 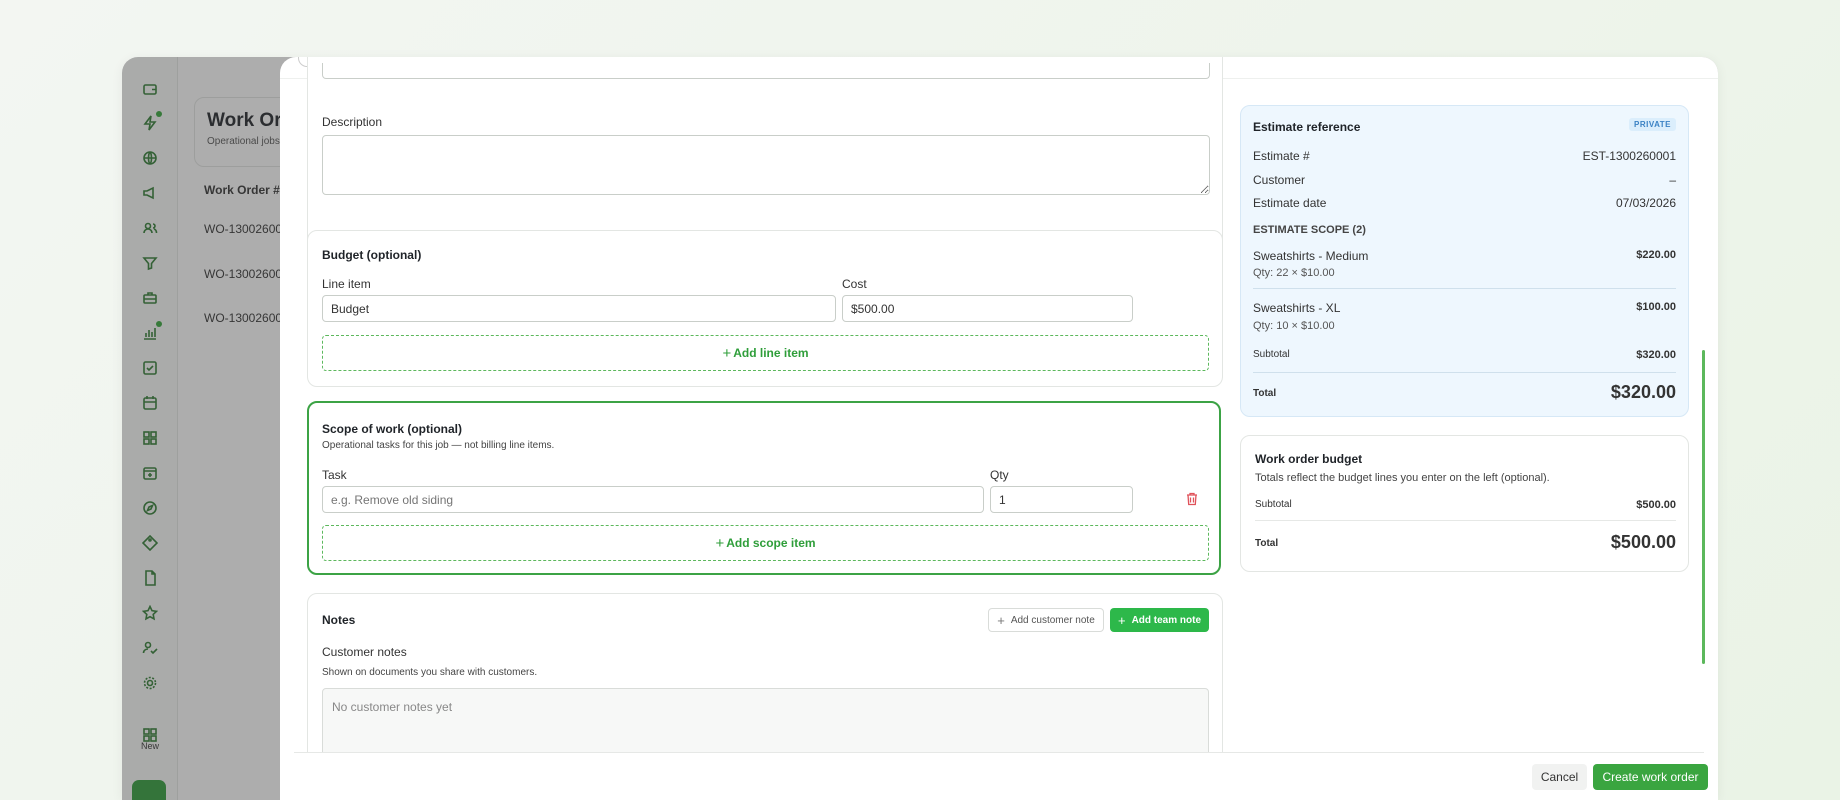 What do you see at coordinates (1656, 255) in the screenshot?
I see `scope-item-amount: $220.00` at bounding box center [1656, 255].